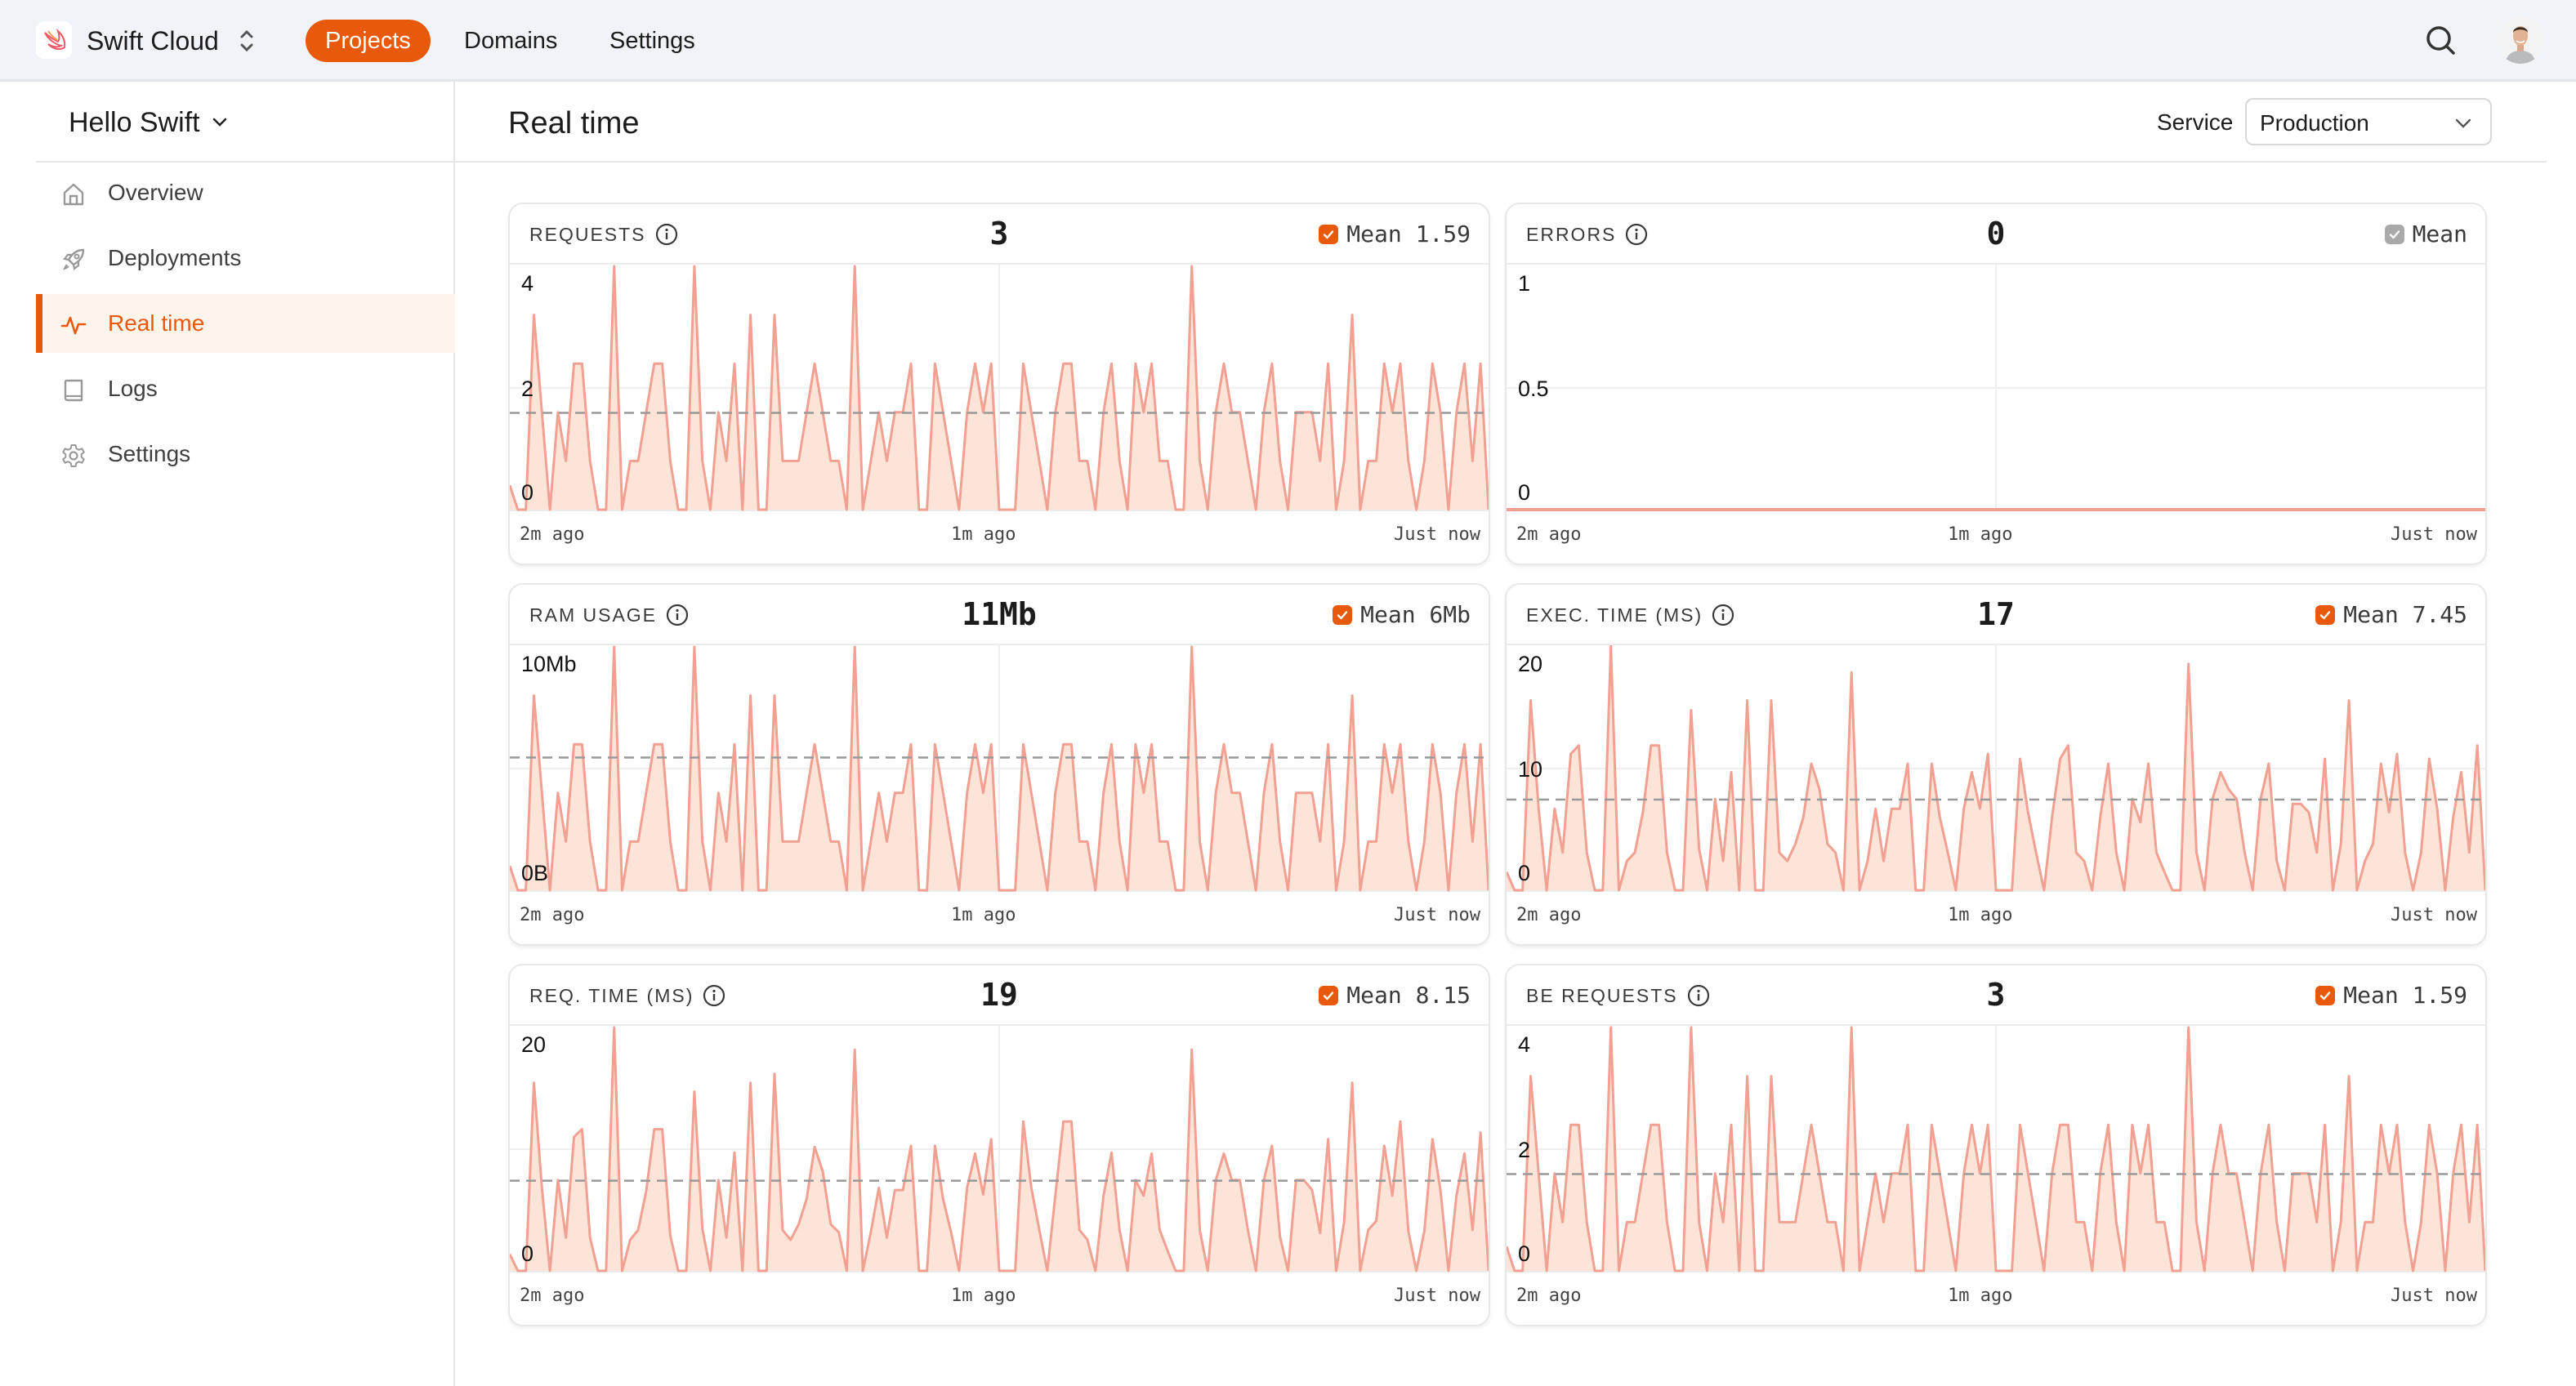  I want to click on chart-ram-usage: 10Mb 0B, so click(1000, 768).